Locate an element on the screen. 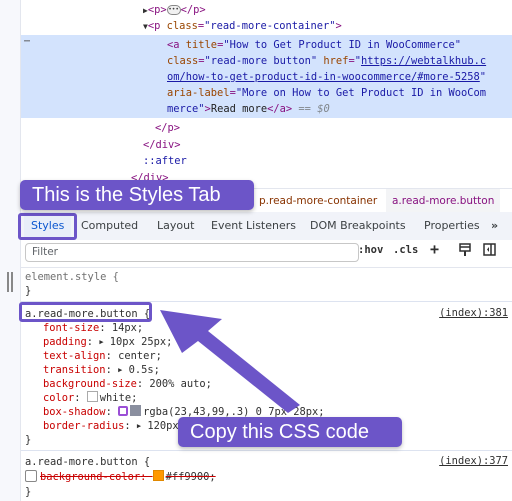  tag-text: <p> is located at coordinates (157, 10).